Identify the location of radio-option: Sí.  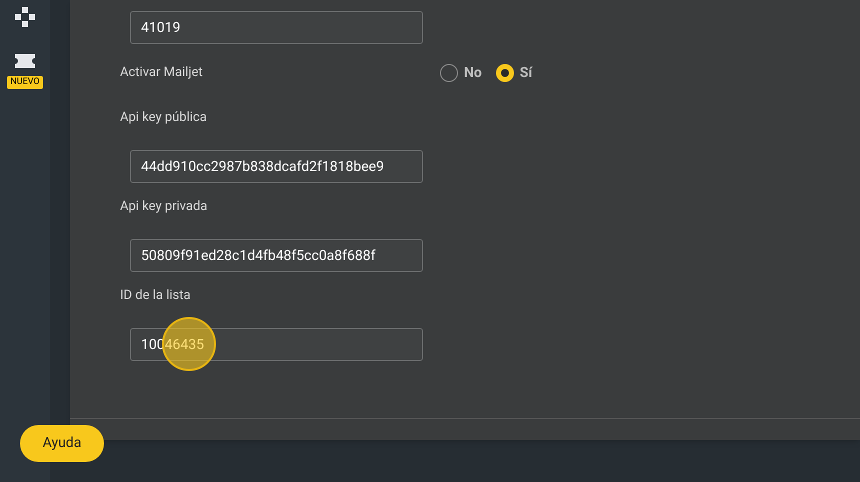
(514, 73).